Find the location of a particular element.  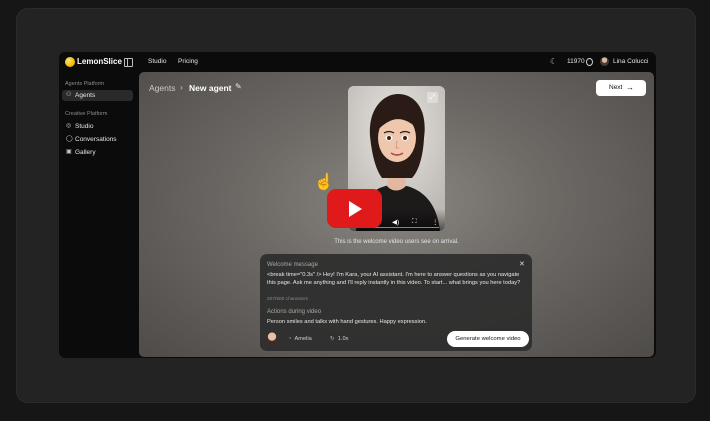

next-button-label: Next is located at coordinates (616, 87).